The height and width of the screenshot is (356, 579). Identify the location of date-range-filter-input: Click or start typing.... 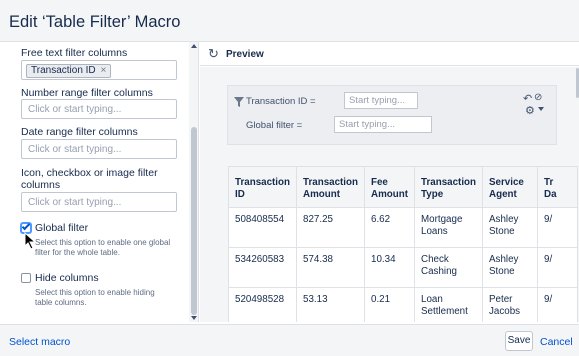
(99, 149).